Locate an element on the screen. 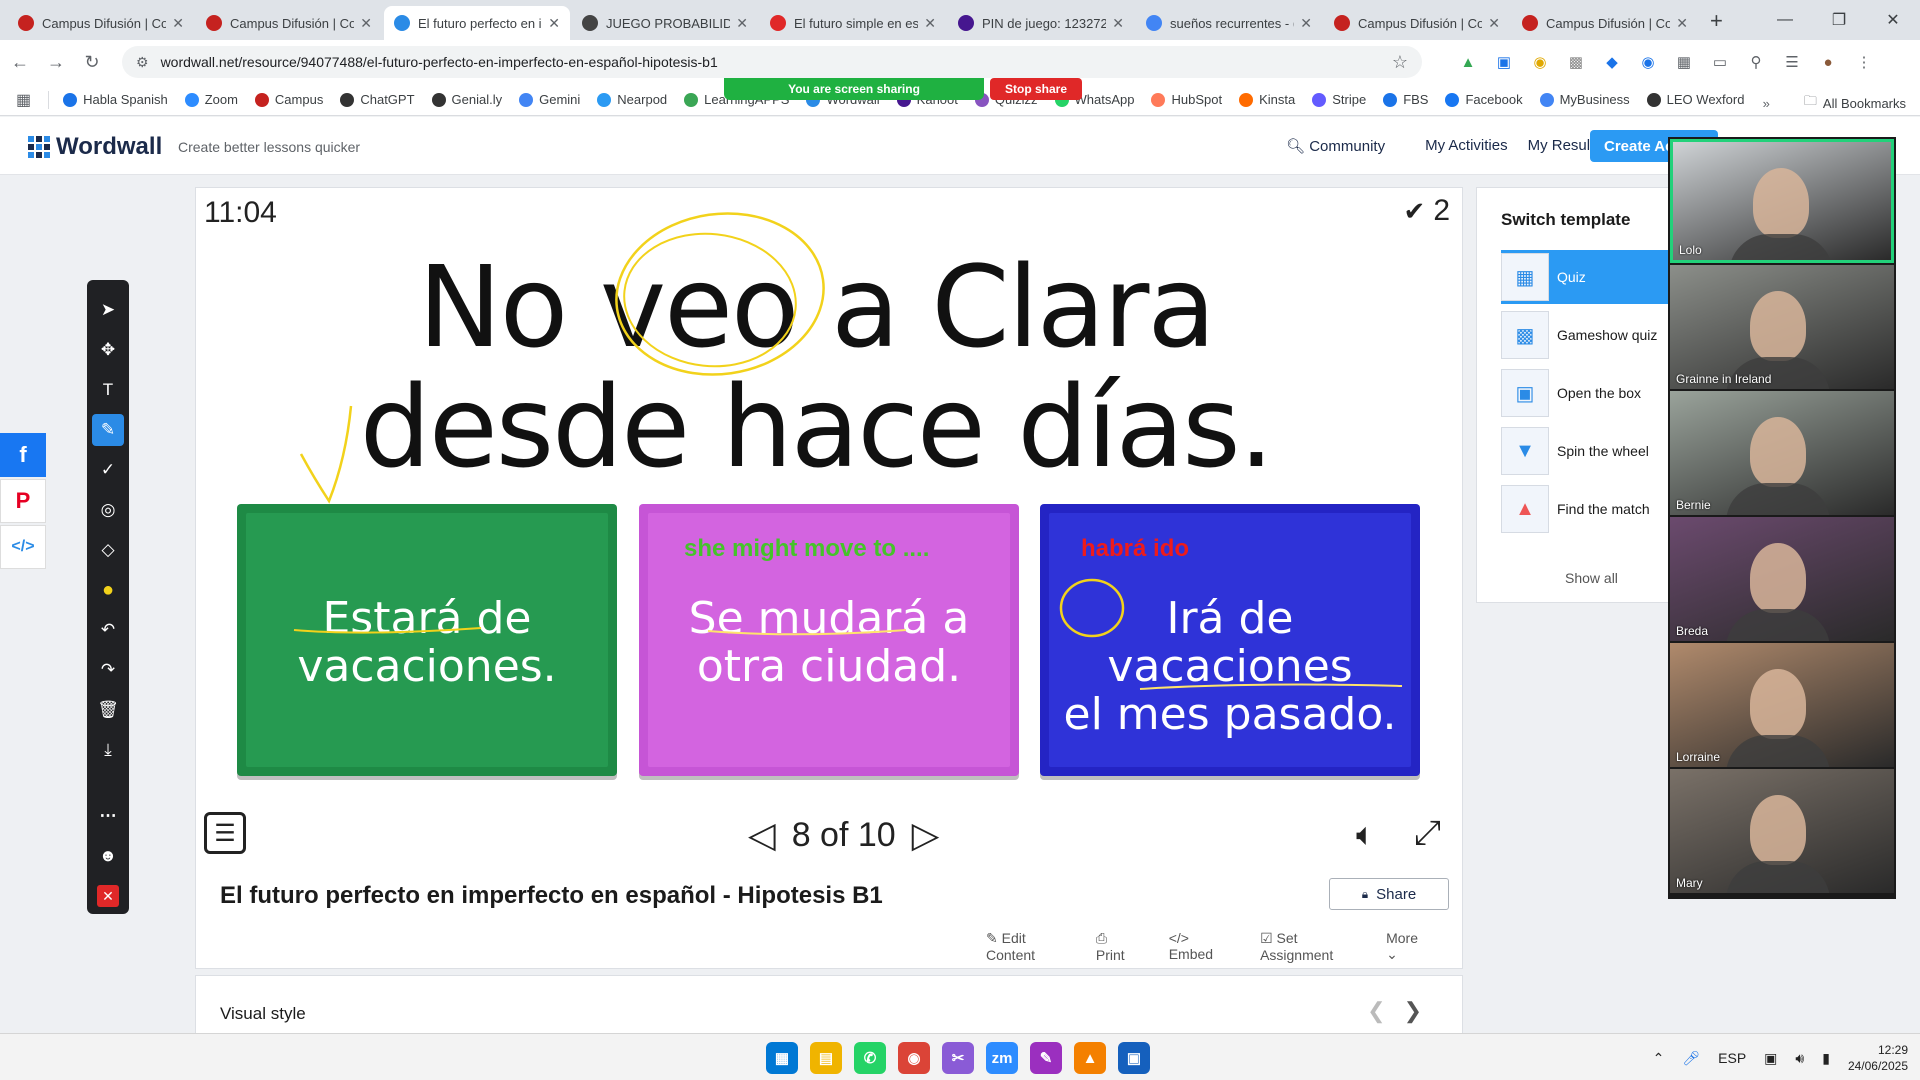 This screenshot has height=1080, width=1920. chrome-icon: ◉ is located at coordinates (914, 1058).